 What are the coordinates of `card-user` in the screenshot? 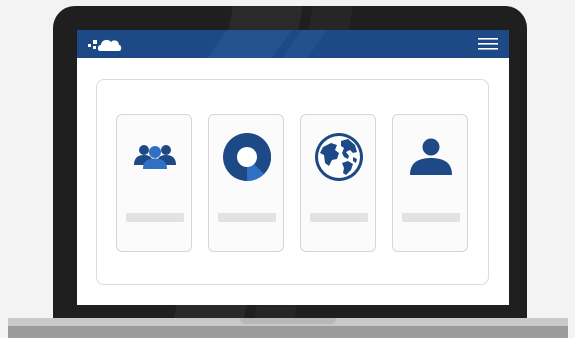 It's located at (430, 183).